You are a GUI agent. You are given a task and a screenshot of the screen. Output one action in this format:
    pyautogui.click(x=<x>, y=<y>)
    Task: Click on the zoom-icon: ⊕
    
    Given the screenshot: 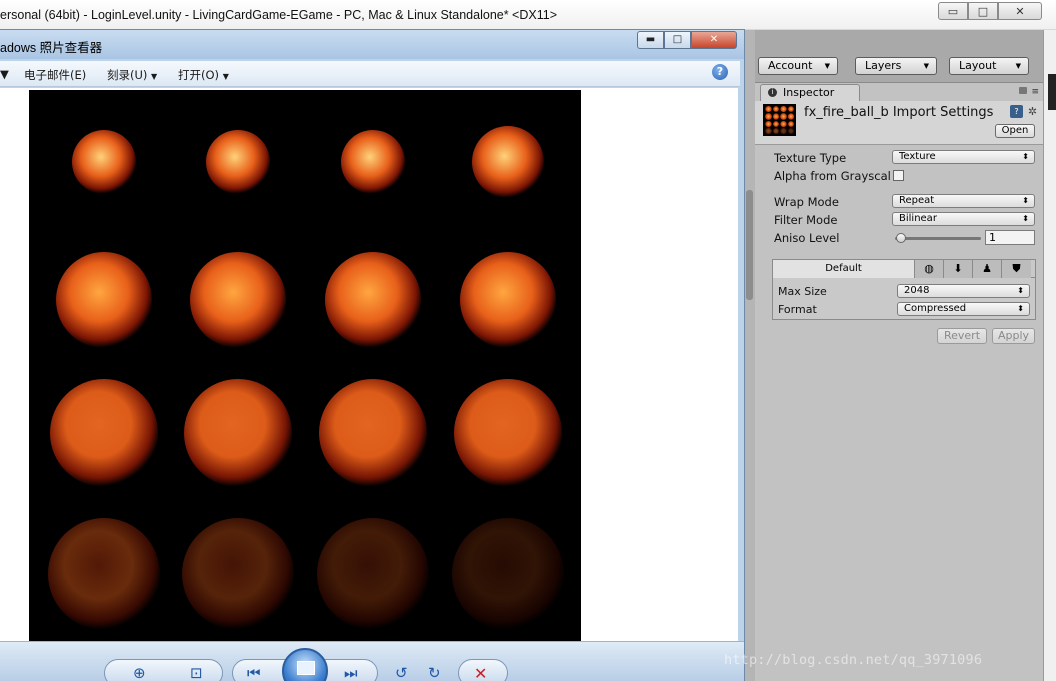 What is the action you would take?
    pyautogui.click(x=139, y=672)
    